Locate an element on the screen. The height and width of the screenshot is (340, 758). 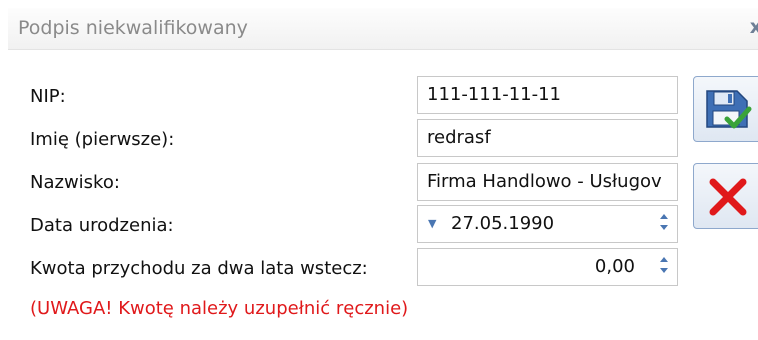
income-label: Kwota przychodu za dwa lata wstecz: is located at coordinates (199, 268).